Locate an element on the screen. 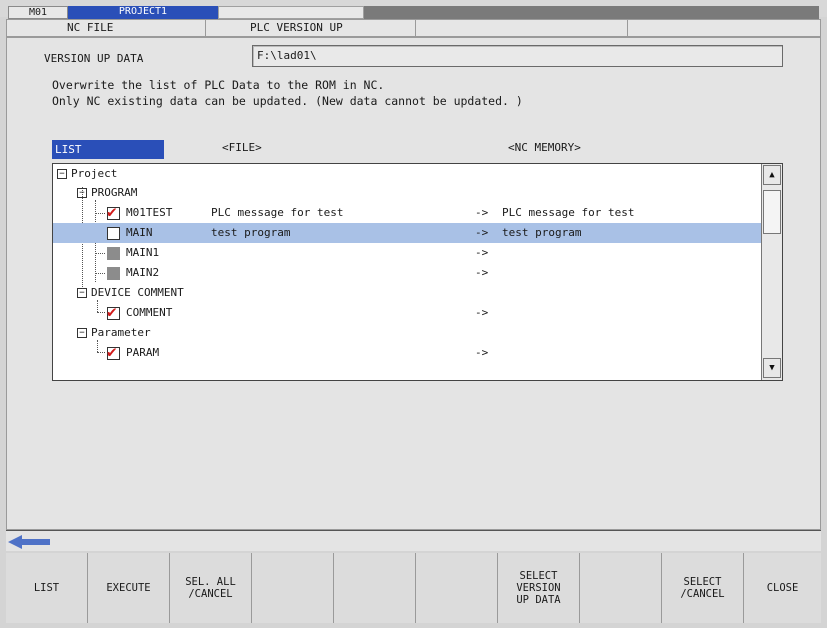 Image resolution: width=827 pixels, height=628 pixels. tree-node-parameter: − Parameter is located at coordinates (407, 333).